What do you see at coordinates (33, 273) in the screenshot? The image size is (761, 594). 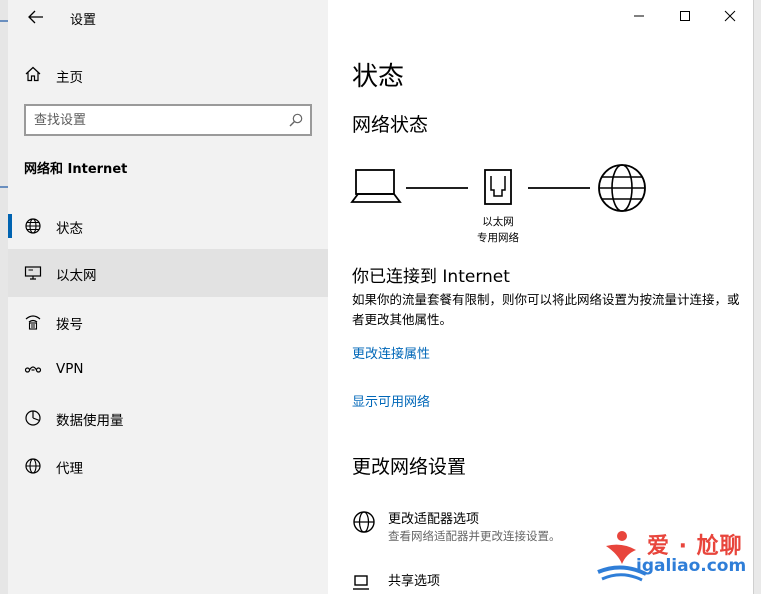 I see `ethernet-icon` at bounding box center [33, 273].